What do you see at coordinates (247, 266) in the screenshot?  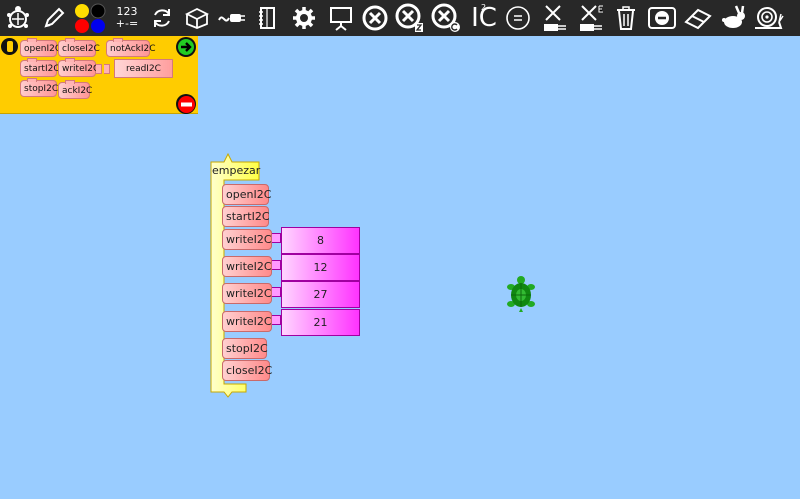 I see `canvas-block-writeI2C-2: writeI2C` at bounding box center [247, 266].